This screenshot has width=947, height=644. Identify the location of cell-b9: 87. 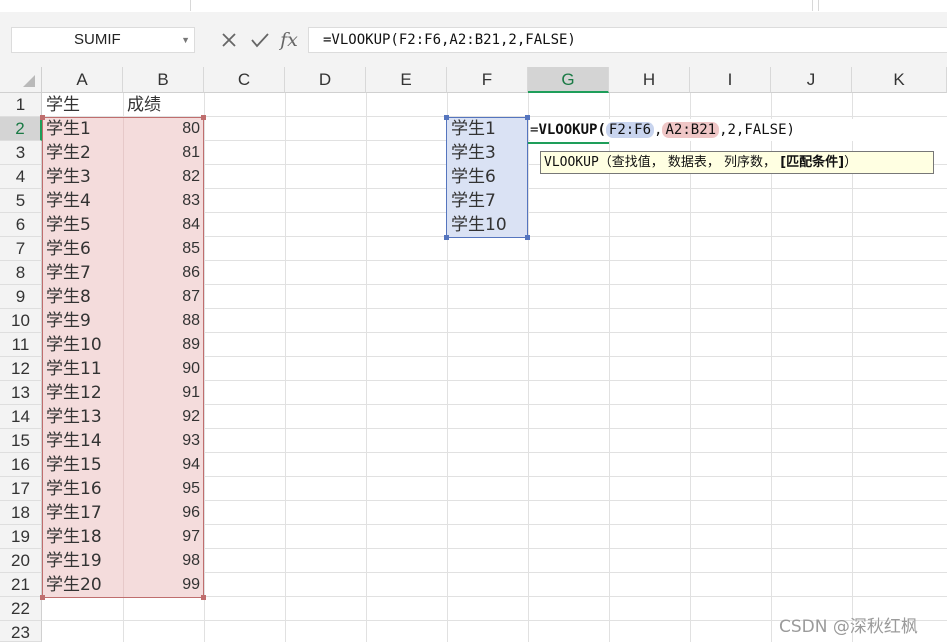
(162, 297).